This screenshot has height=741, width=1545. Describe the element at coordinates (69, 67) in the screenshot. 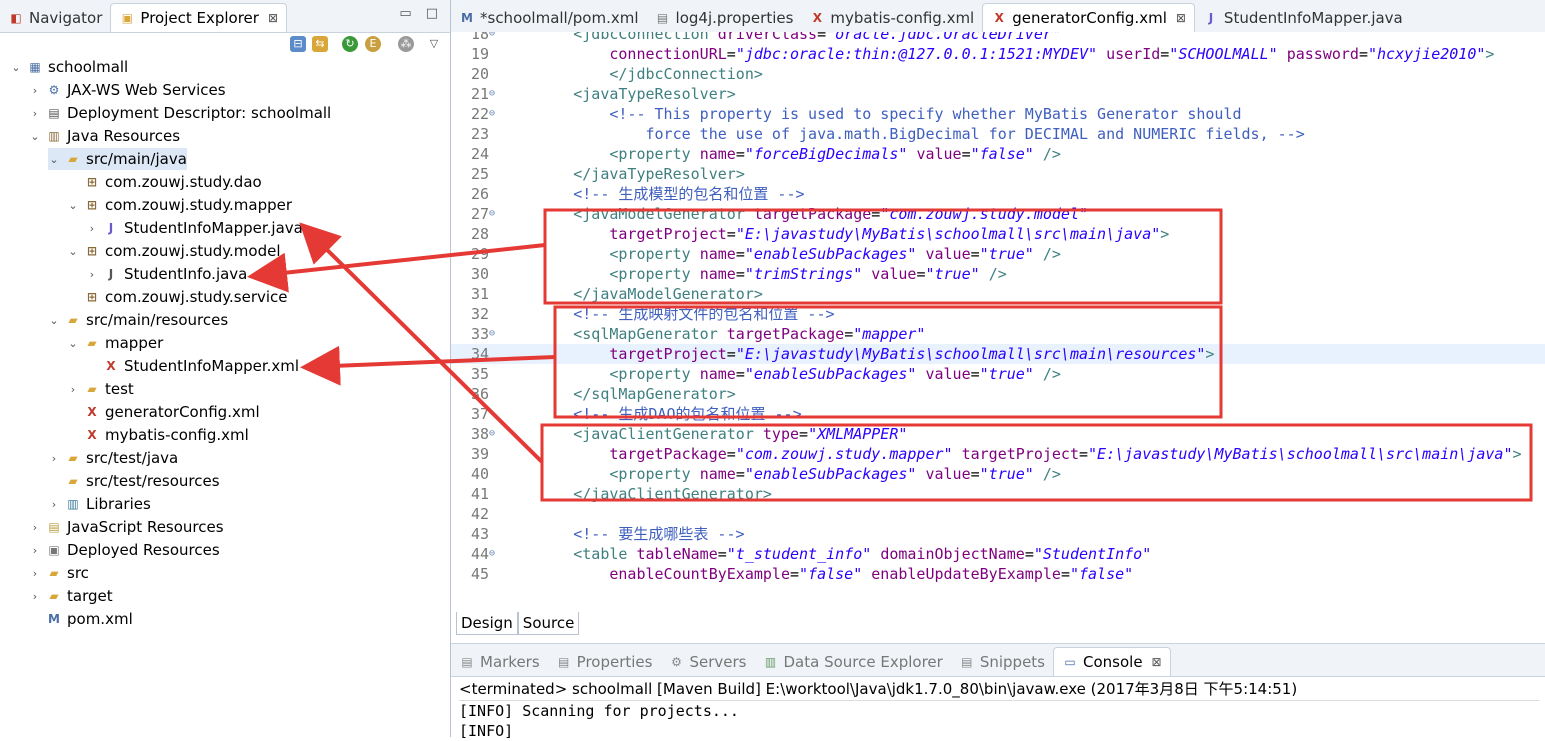

I see `tree-item: ⌄ ▦ schoolmall` at that location.